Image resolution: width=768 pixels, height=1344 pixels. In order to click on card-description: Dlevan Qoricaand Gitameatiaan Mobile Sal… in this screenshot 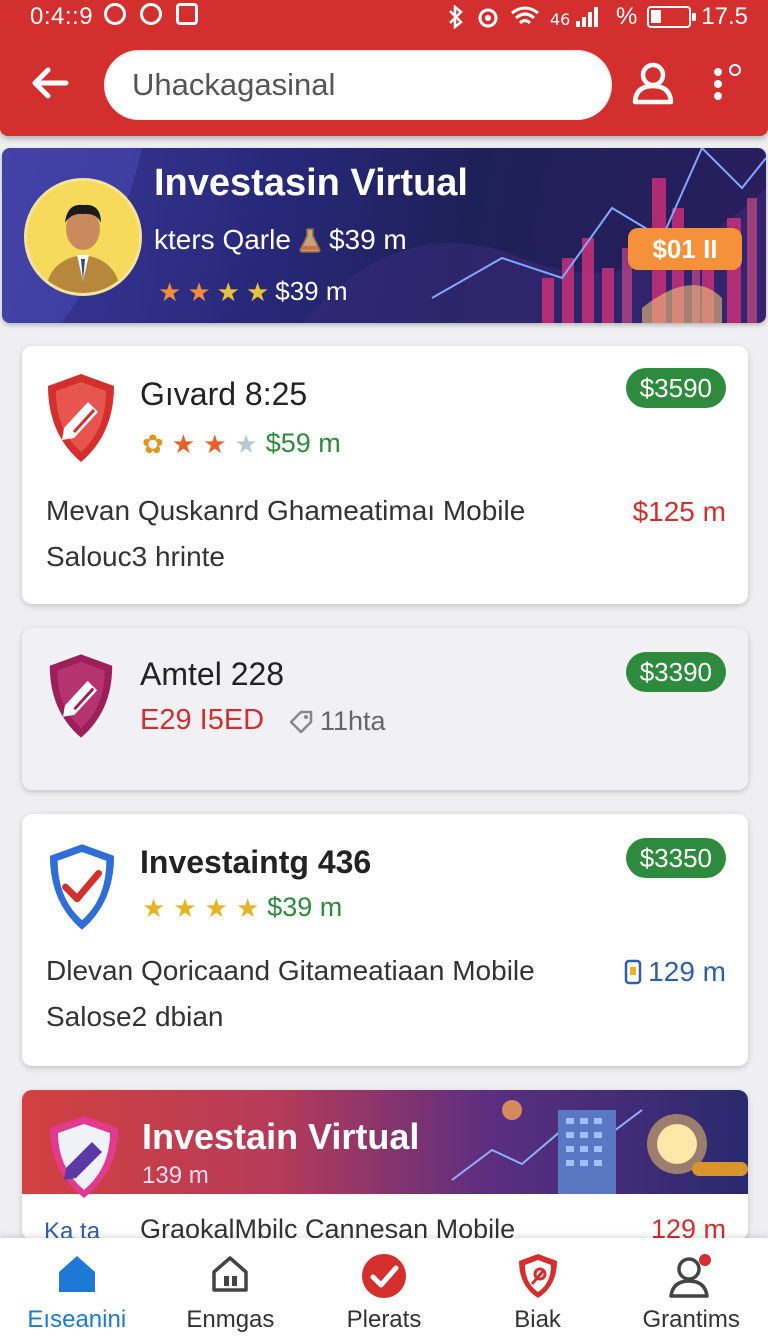, I will do `click(326, 994)`.